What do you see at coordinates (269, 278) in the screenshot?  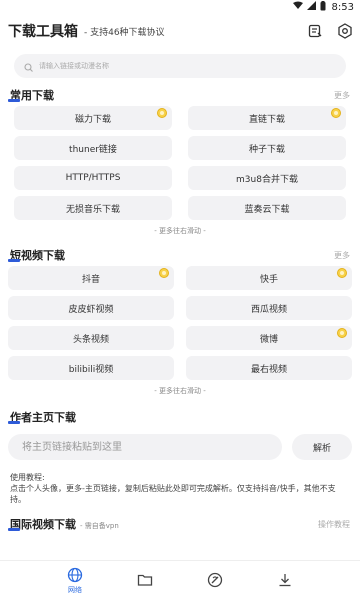 I see `tile-kuaishou: 快手` at bounding box center [269, 278].